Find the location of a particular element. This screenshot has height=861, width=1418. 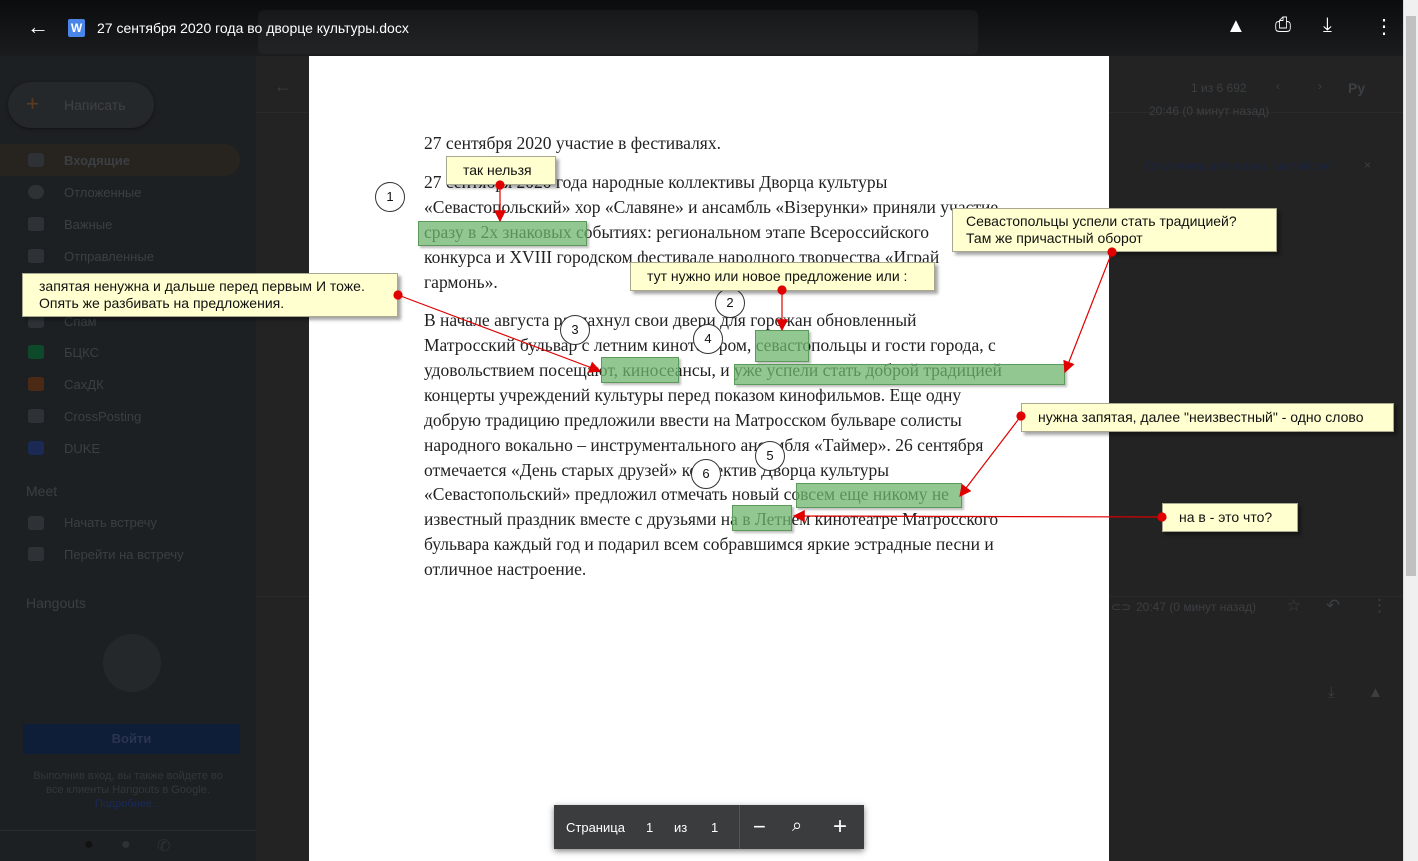

page-zoom-toolbar: Страница 1 из 1 − ⌕ + is located at coordinates (709, 827).